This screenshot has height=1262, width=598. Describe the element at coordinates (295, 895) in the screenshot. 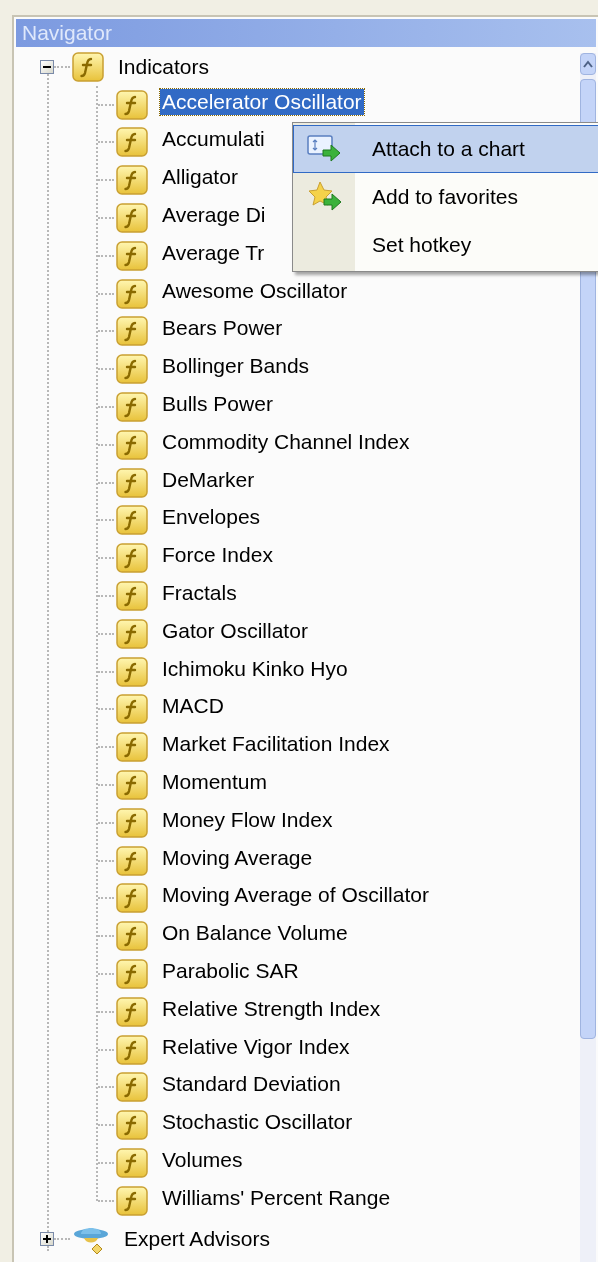

I see `tree-item: Moving Average of Oscillator` at that location.